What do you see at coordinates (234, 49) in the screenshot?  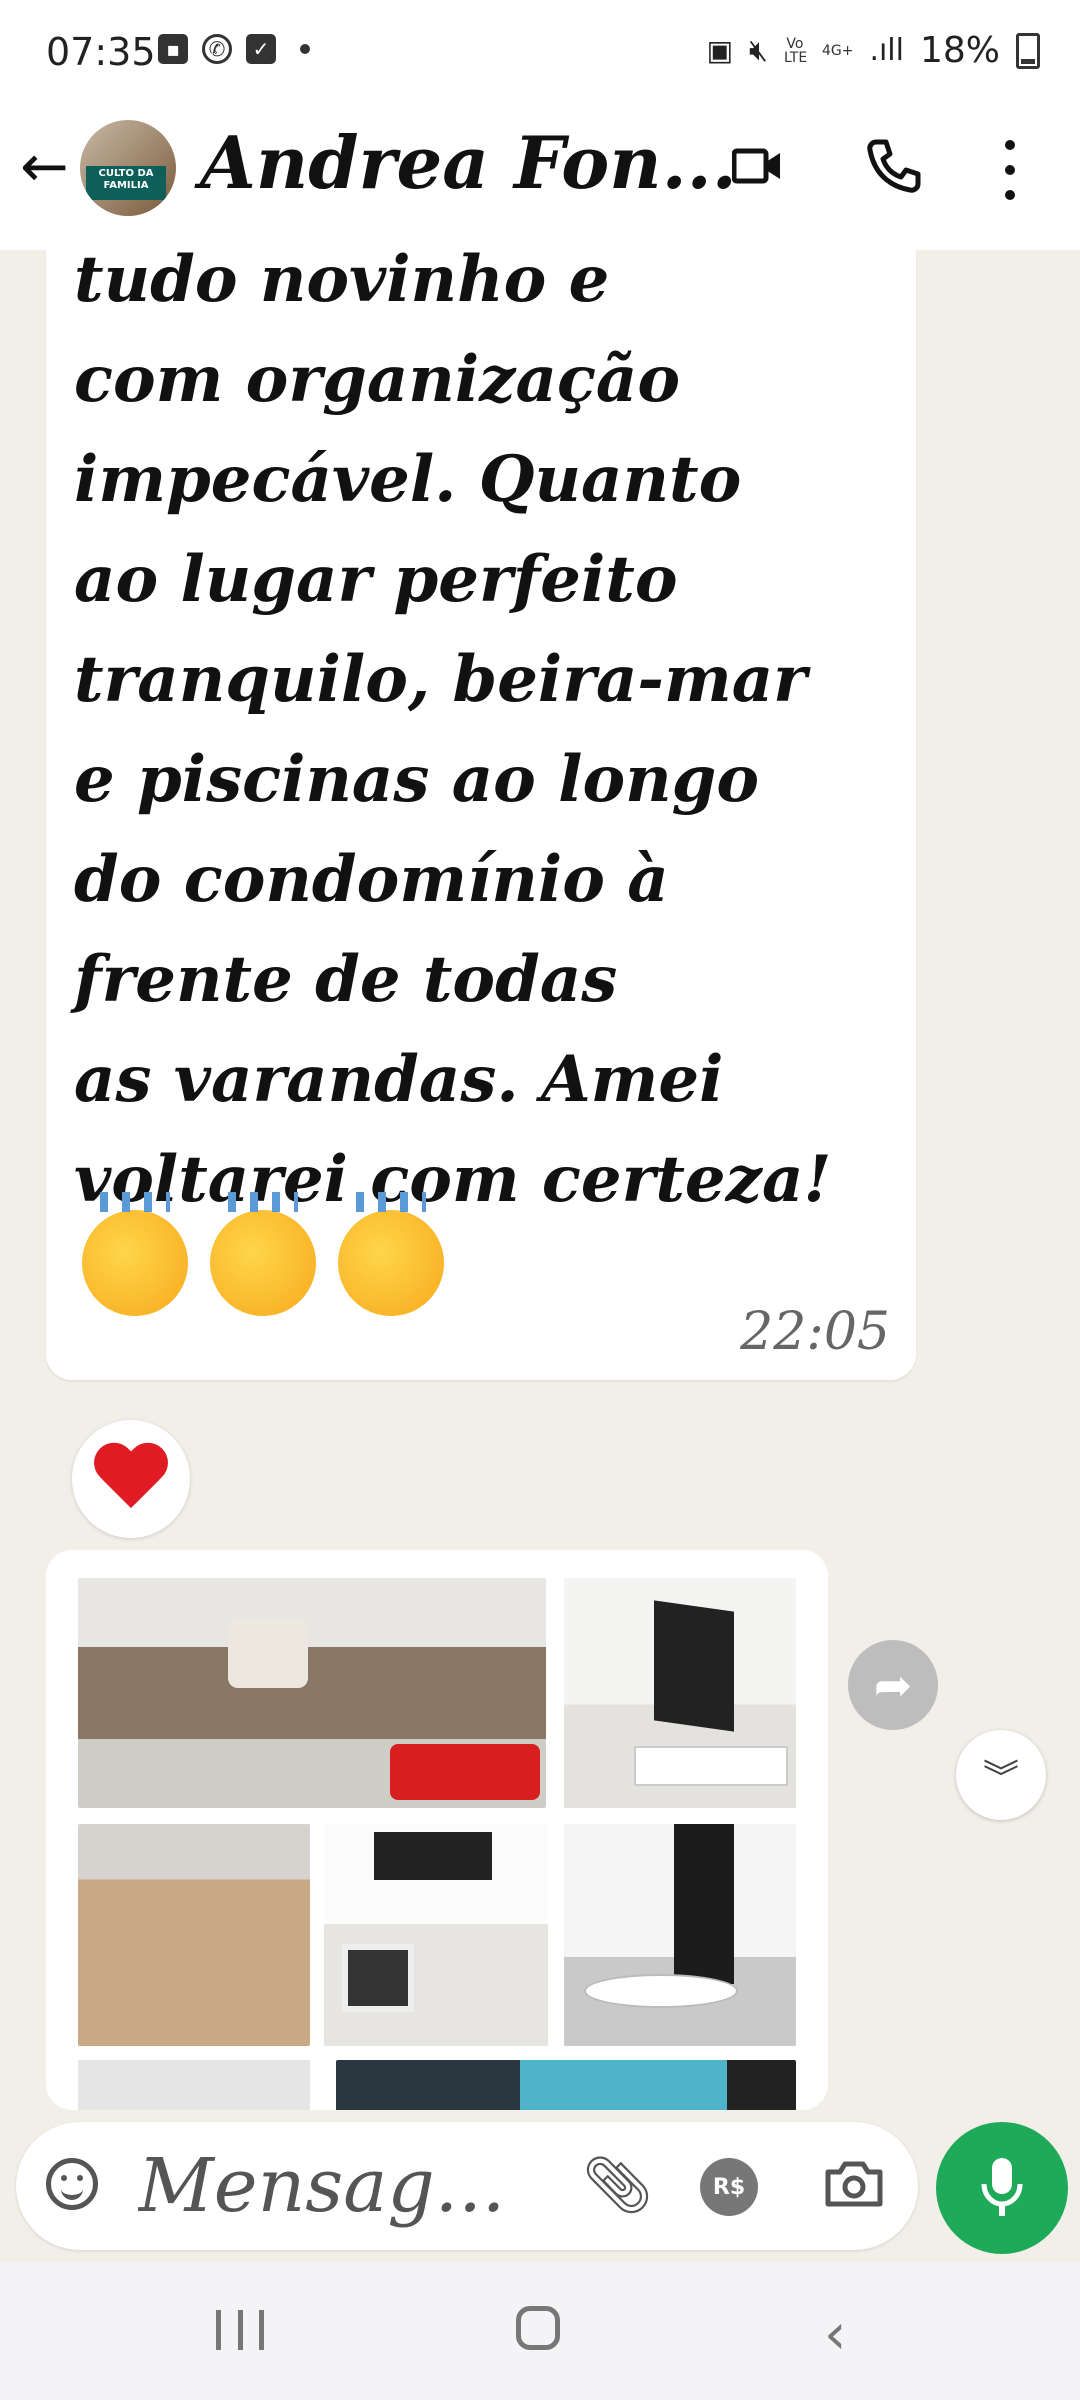 I see `notification-icons: ▪ ✆ ✓` at bounding box center [234, 49].